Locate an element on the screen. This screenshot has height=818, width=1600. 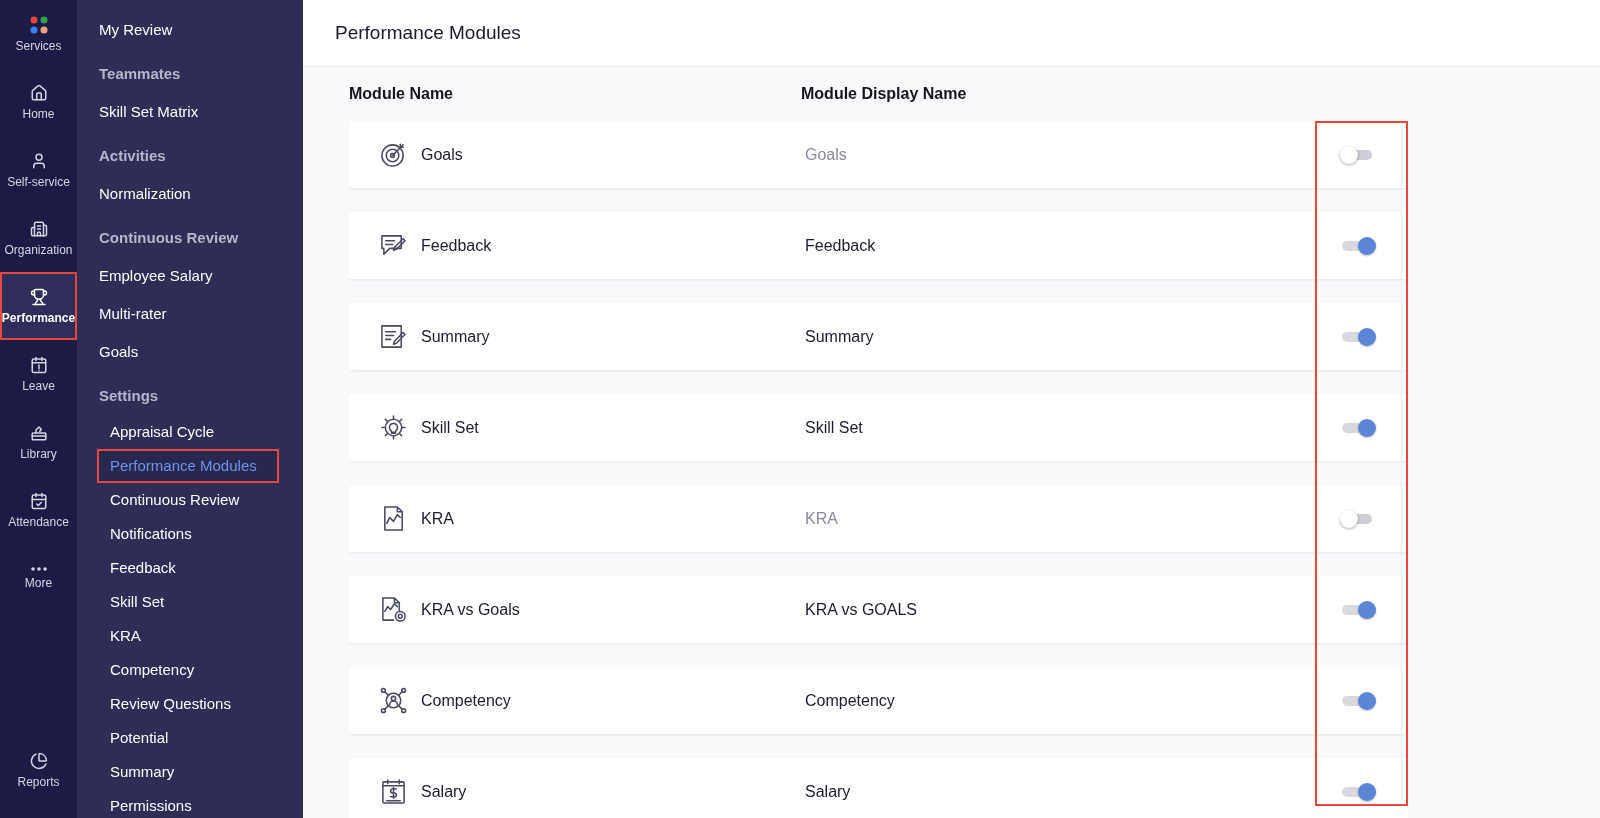
rail-nav-item: Leave is located at coordinates (38, 374).